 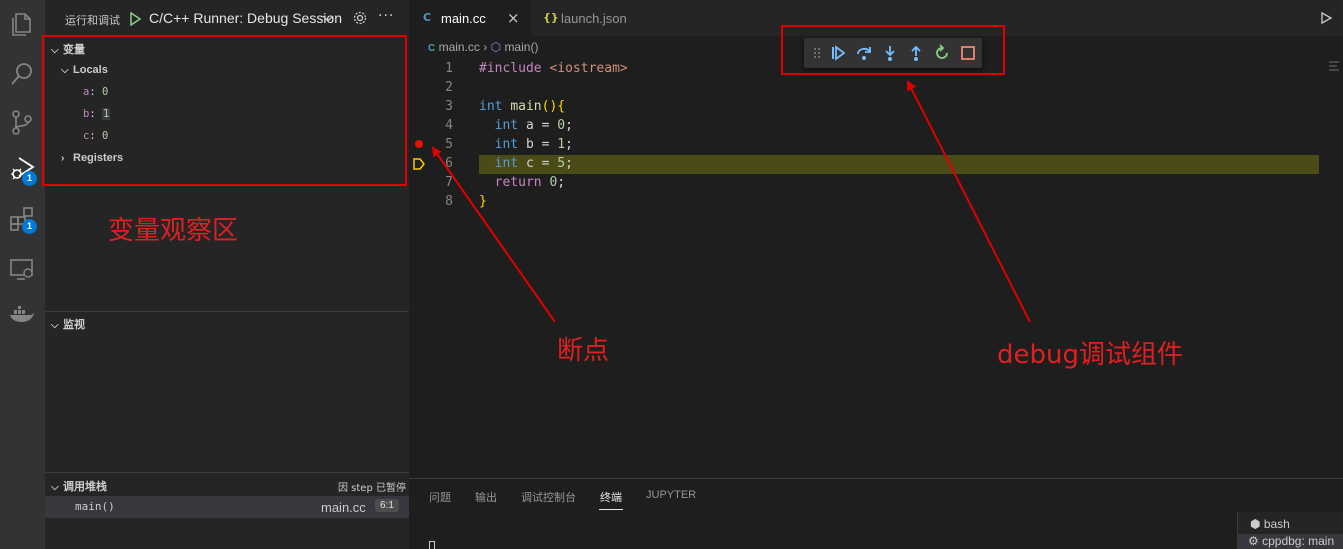 I want to click on search-icon, so click(x=22, y=74).